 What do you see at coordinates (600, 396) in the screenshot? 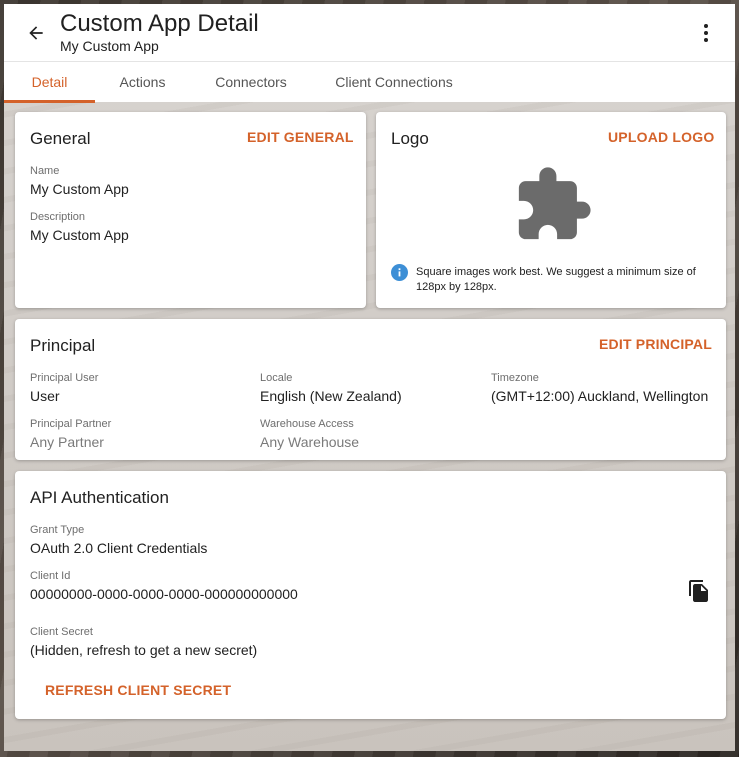
I see `timezone-value: (GMT+12:00) Auckland, Wellington` at bounding box center [600, 396].